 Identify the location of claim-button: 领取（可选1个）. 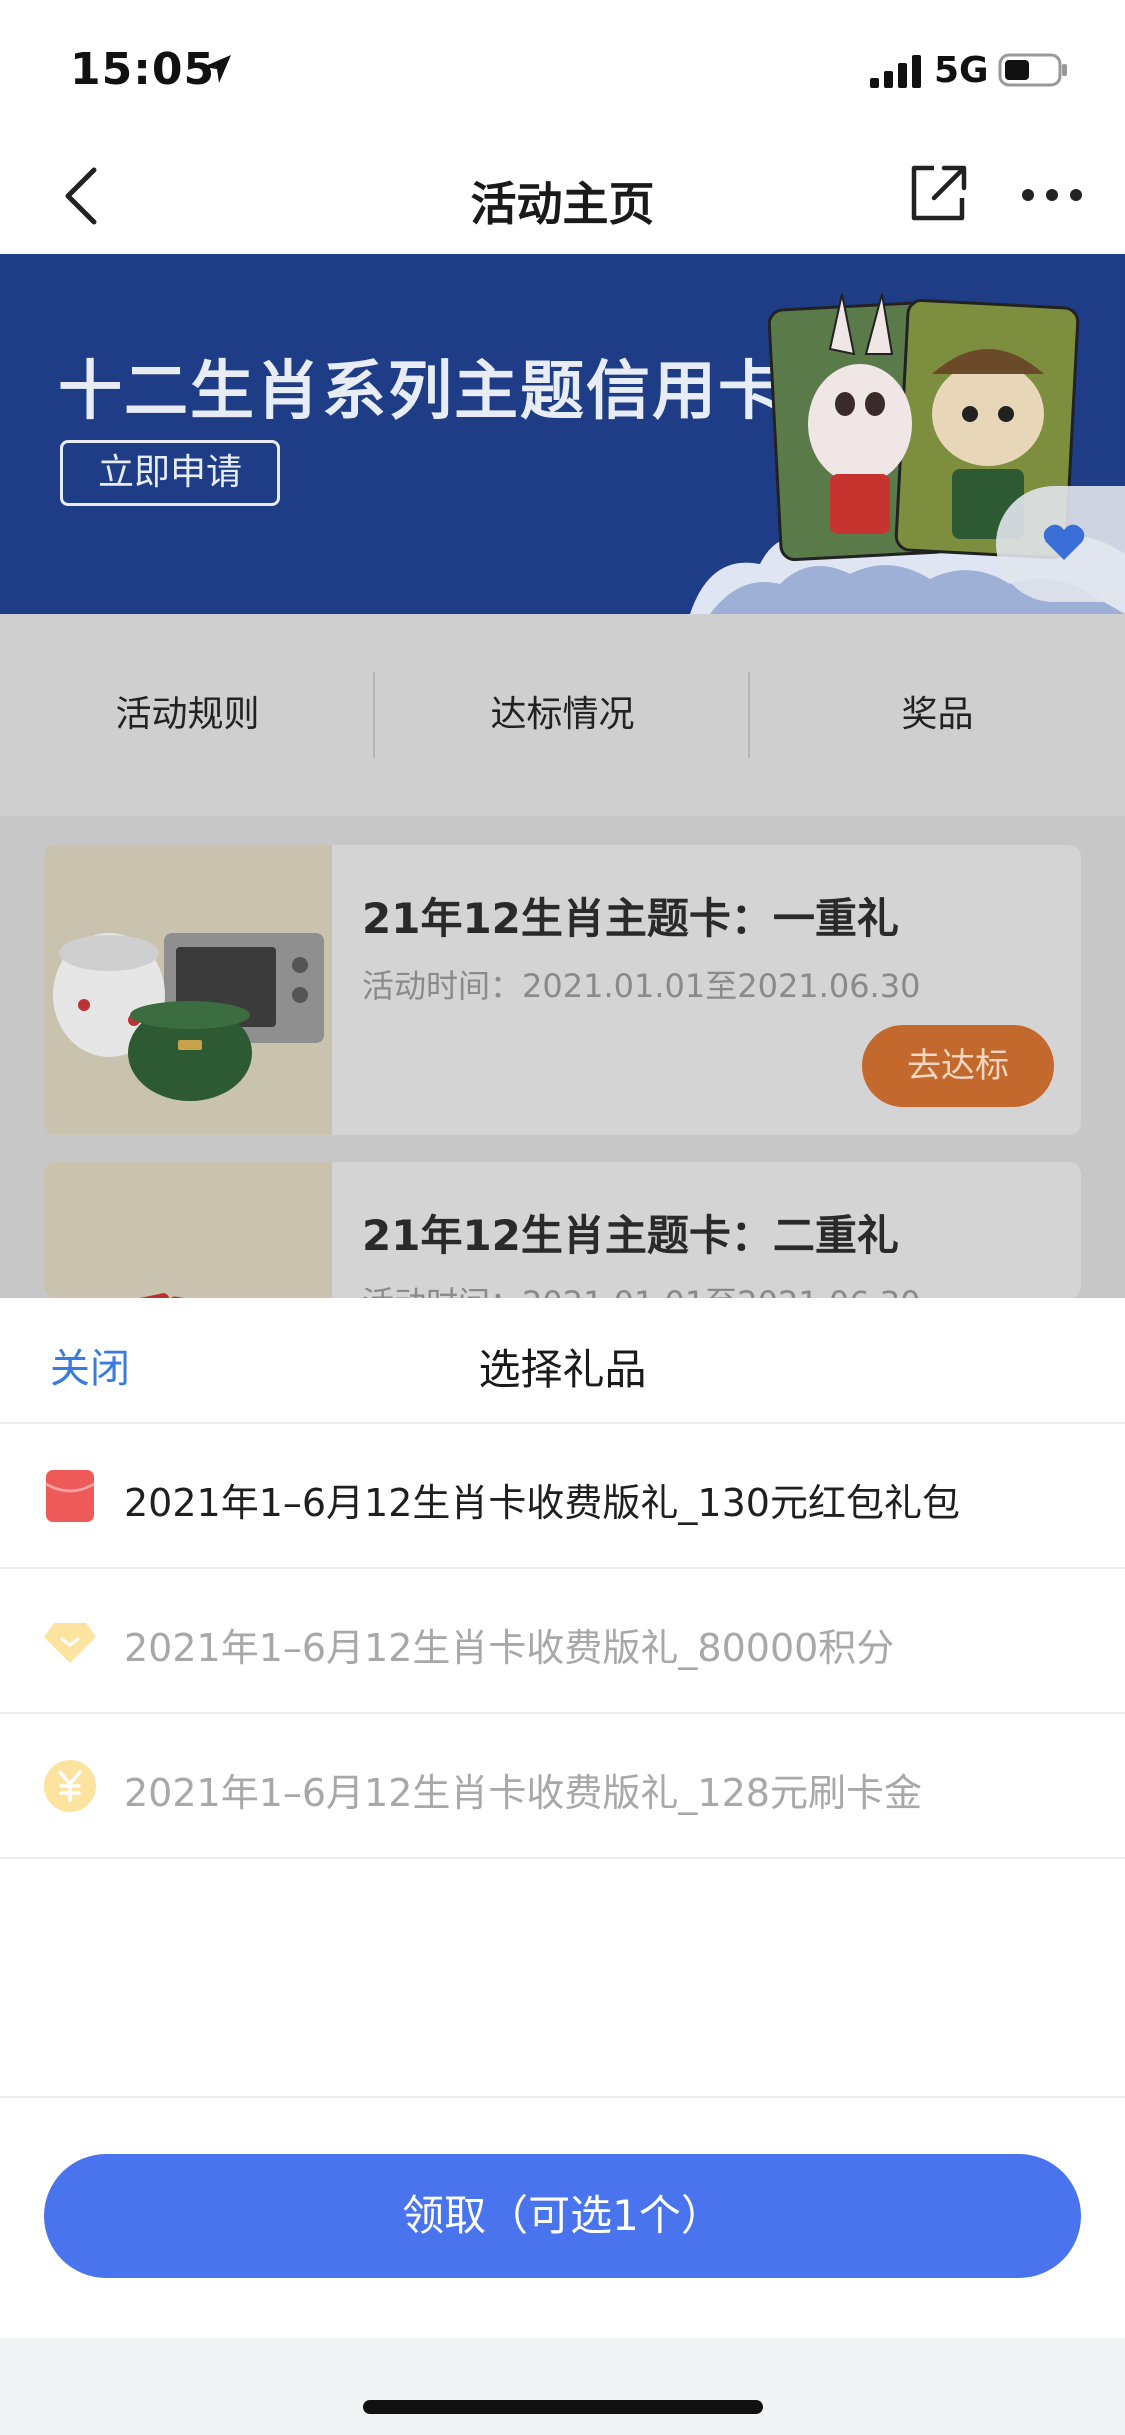
(562, 2216).